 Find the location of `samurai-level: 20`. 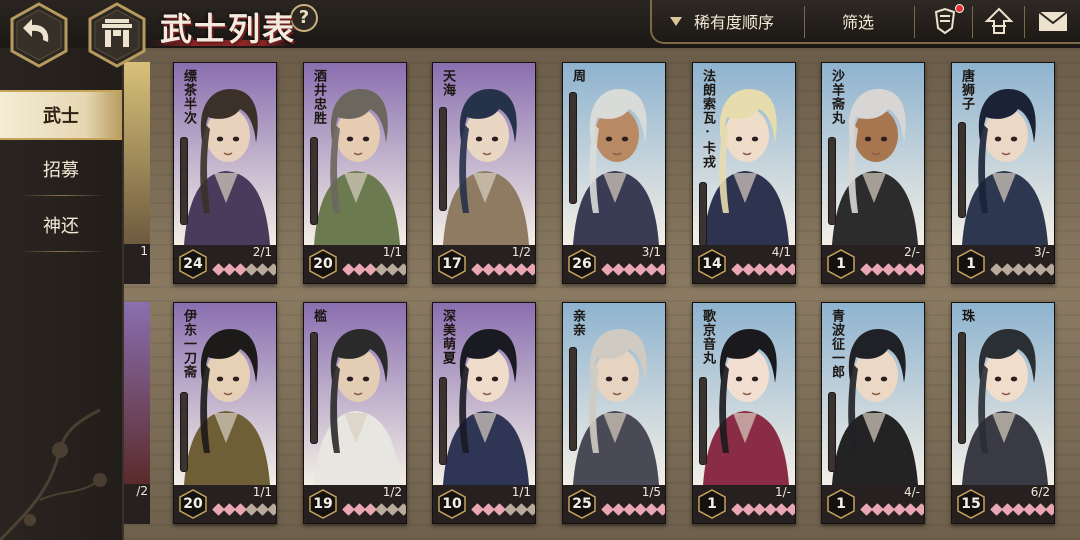

samurai-level: 20 is located at coordinates (193, 504).